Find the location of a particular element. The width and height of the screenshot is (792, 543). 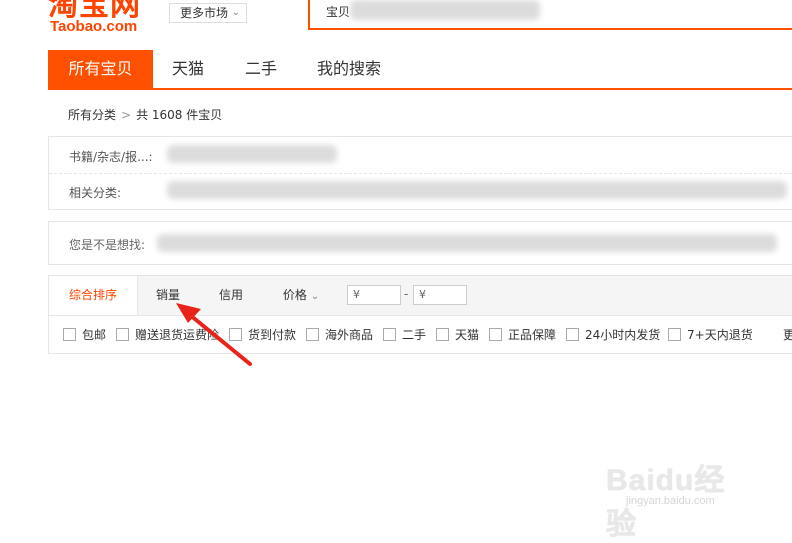

watermark-sub-text: jingyan.baidu.com is located at coordinates (670, 501).